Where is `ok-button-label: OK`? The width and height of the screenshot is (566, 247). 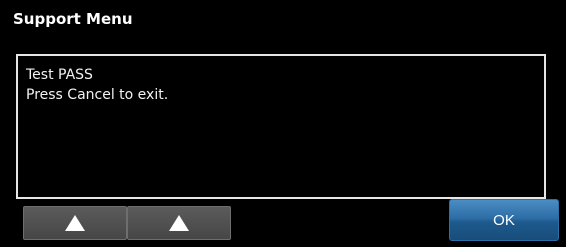 ok-button-label: OK is located at coordinates (504, 220).